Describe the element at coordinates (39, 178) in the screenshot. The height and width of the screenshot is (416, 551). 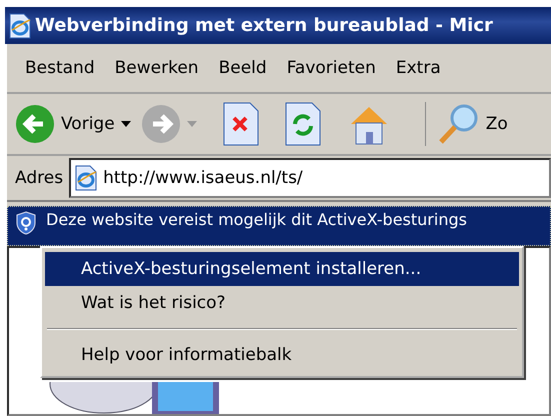
I see `address-label: Adres` at that location.